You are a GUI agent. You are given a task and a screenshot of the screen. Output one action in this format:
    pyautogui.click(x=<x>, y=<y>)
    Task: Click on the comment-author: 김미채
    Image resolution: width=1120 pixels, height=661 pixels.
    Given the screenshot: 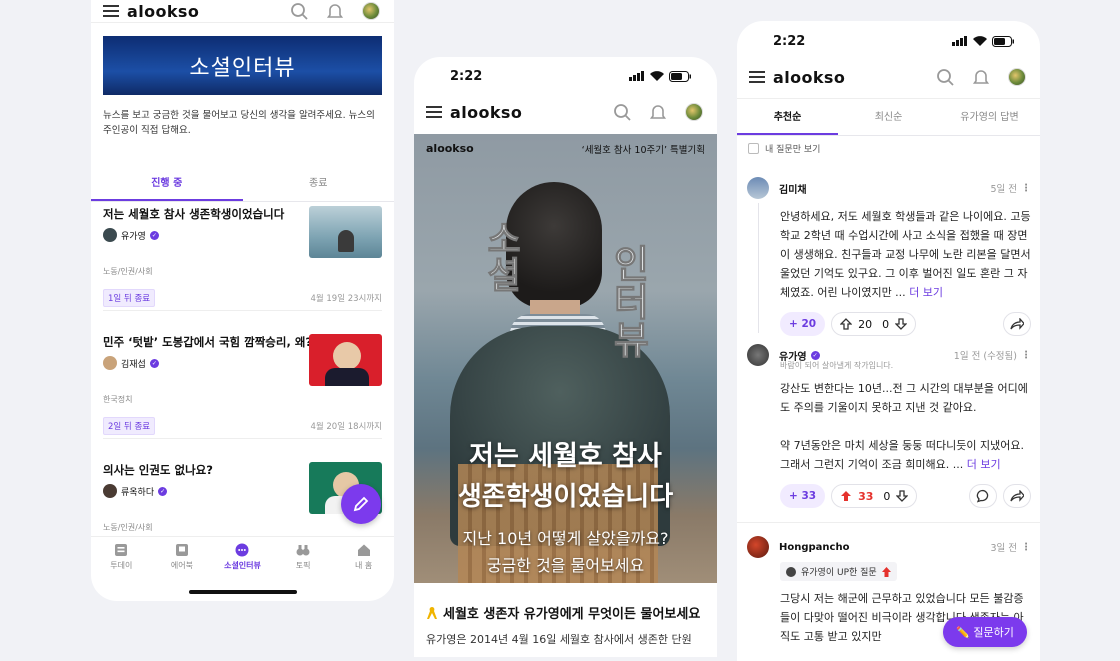 What is the action you would take?
    pyautogui.click(x=793, y=188)
    